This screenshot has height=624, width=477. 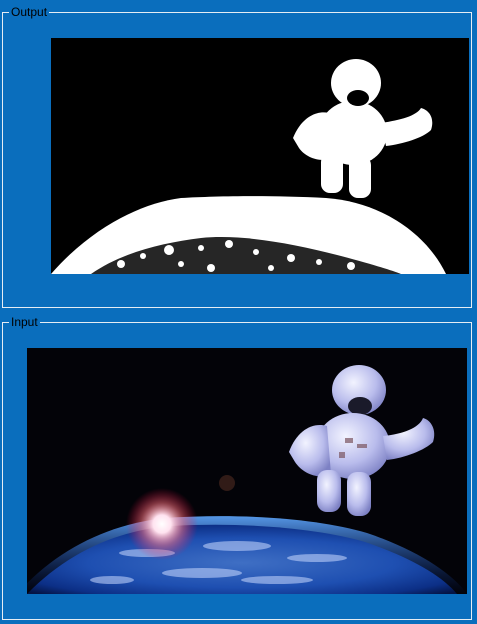 I want to click on output-groupbox-label: Output, so click(x=29, y=12).